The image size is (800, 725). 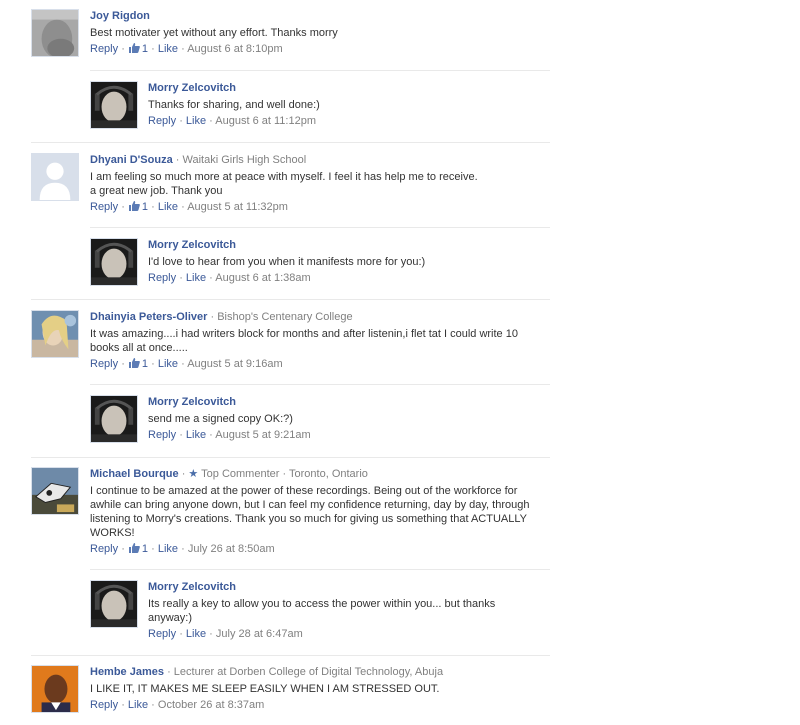 What do you see at coordinates (55, 334) in the screenshot?
I see `avatar-dhainyia-peters-oliver` at bounding box center [55, 334].